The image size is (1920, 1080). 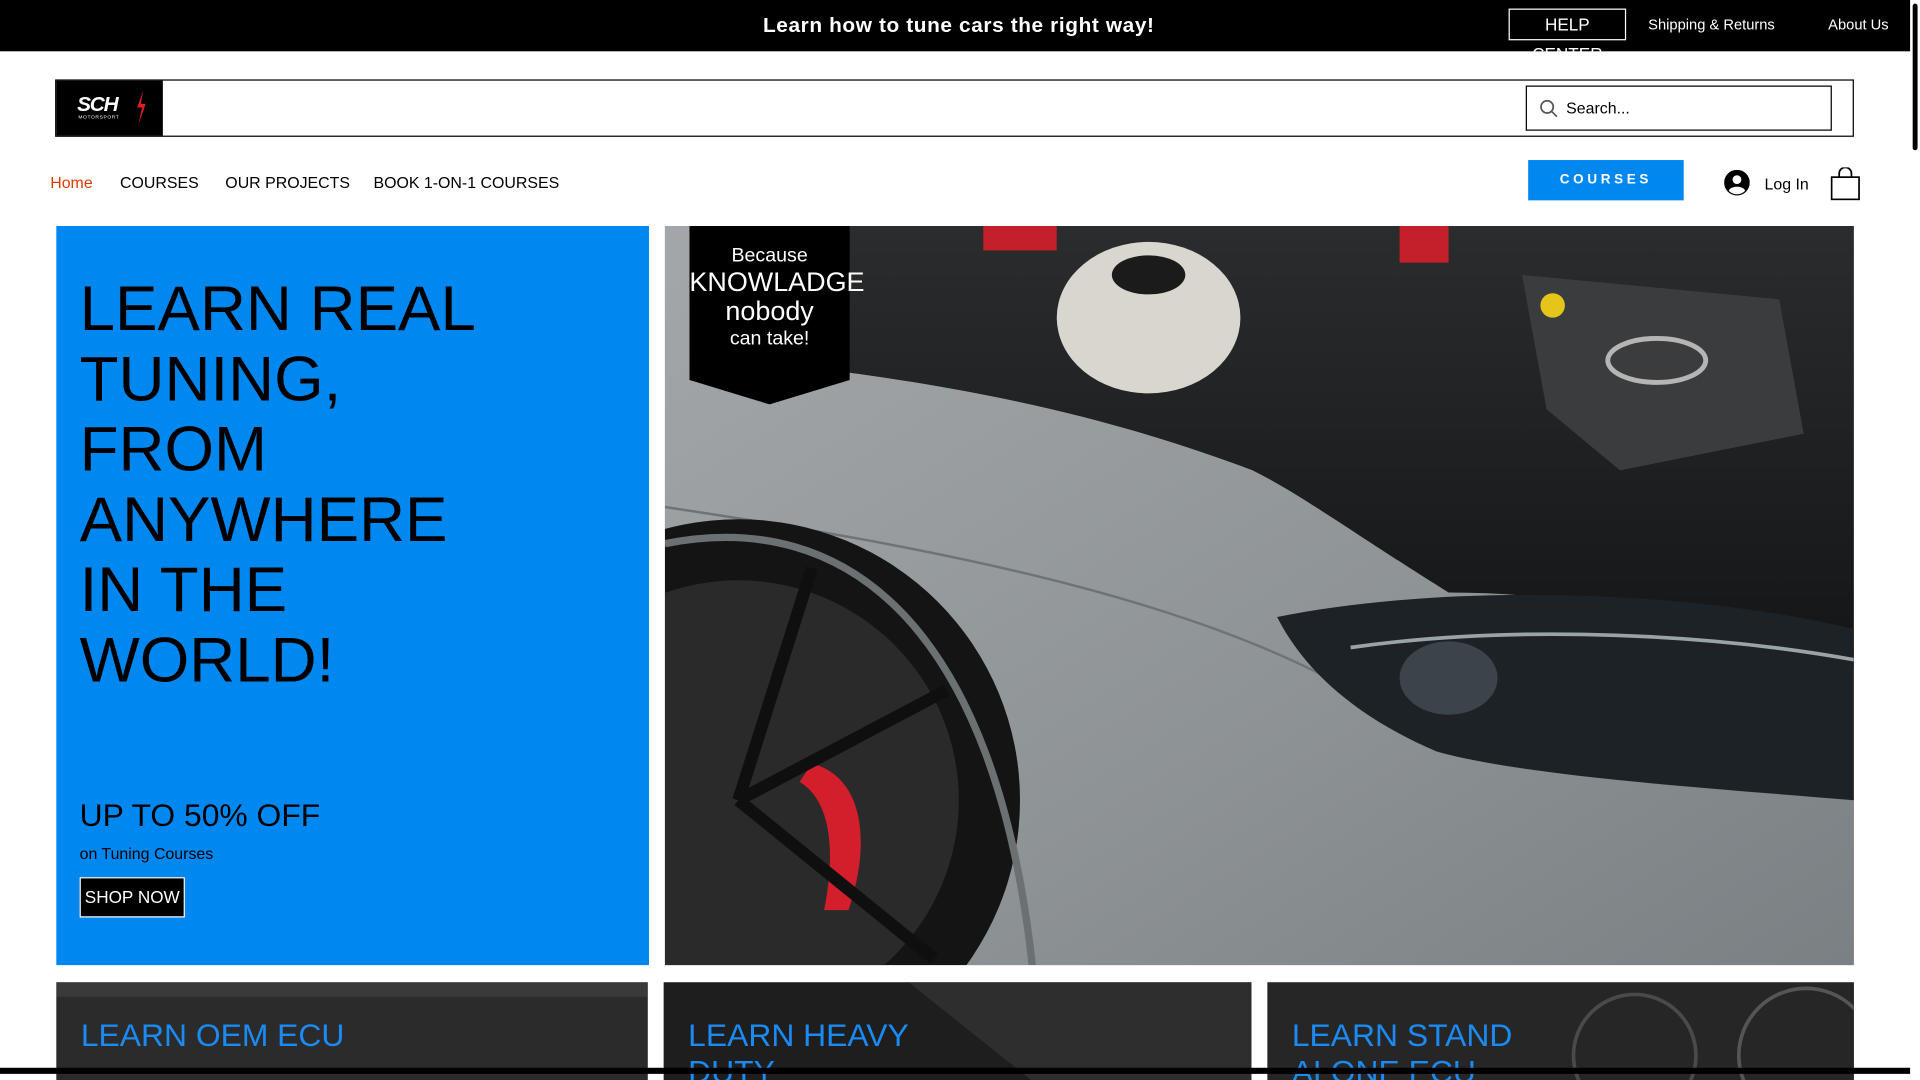 What do you see at coordinates (1786, 184) in the screenshot?
I see `login-label: Log In` at bounding box center [1786, 184].